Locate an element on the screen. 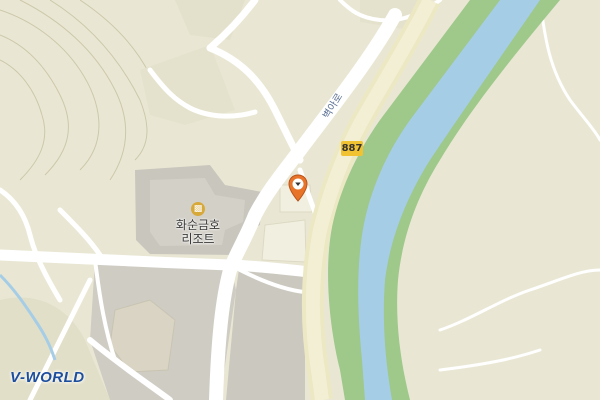 Image resolution: width=600 pixels, height=400 pixels. highway-887-badge: 887 is located at coordinates (352, 148).